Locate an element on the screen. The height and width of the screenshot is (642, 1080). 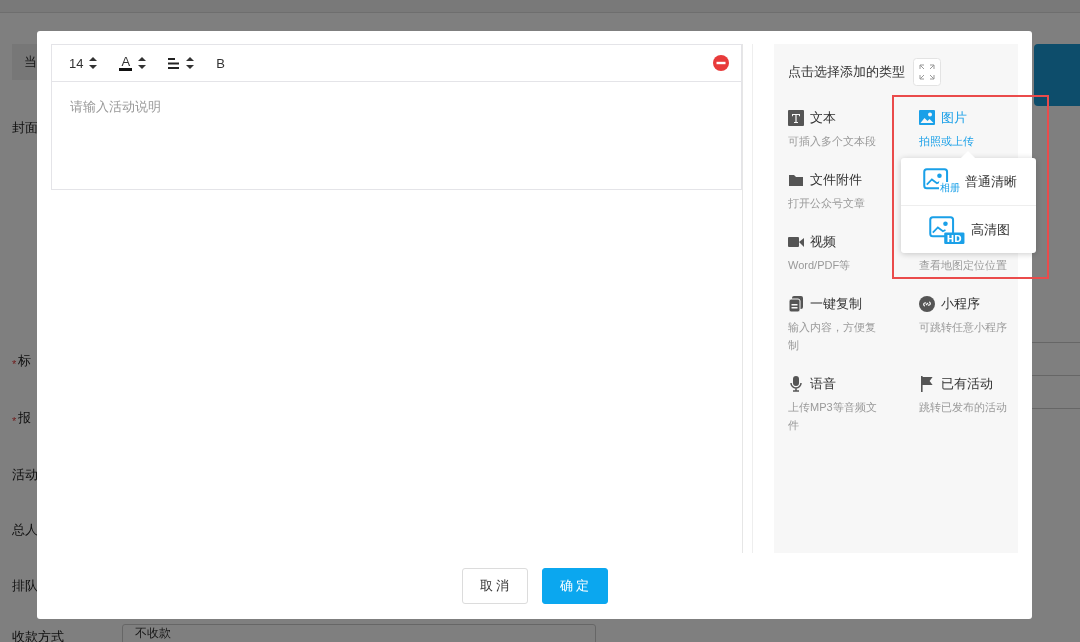
image-icon is located at coordinates (927, 118).